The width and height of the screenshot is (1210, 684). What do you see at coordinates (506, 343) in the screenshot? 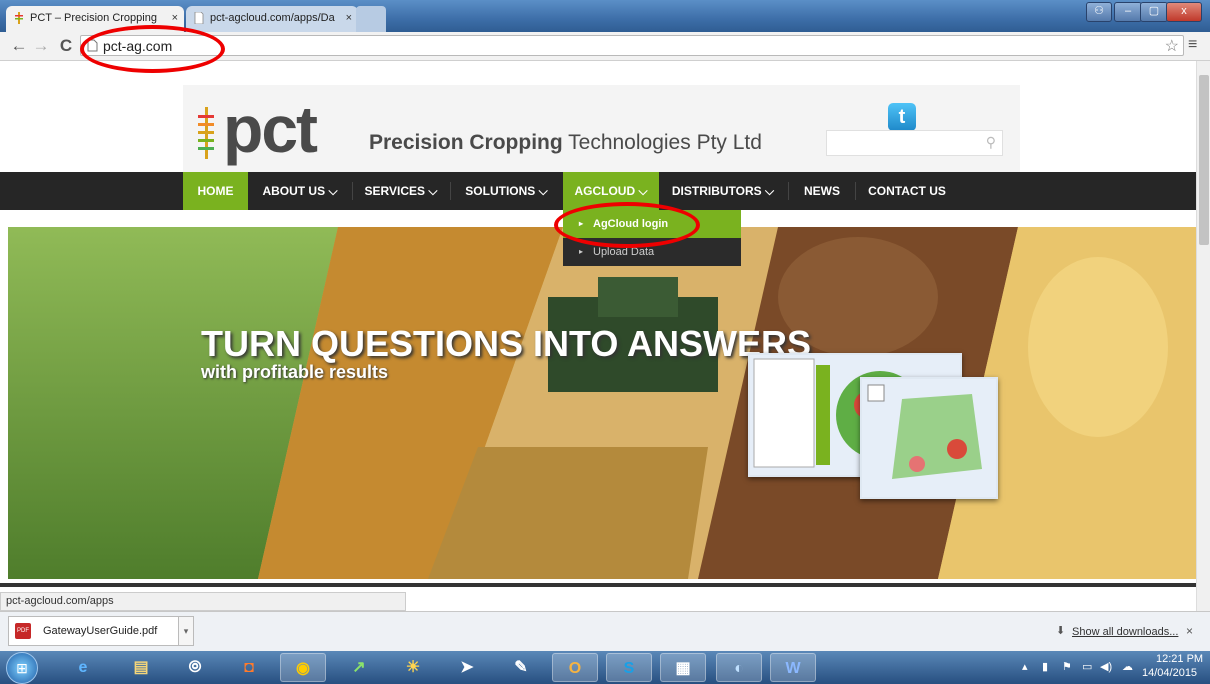
I see `hero-title: TURN QUESTIONS INTO ANSWERS` at bounding box center [506, 343].